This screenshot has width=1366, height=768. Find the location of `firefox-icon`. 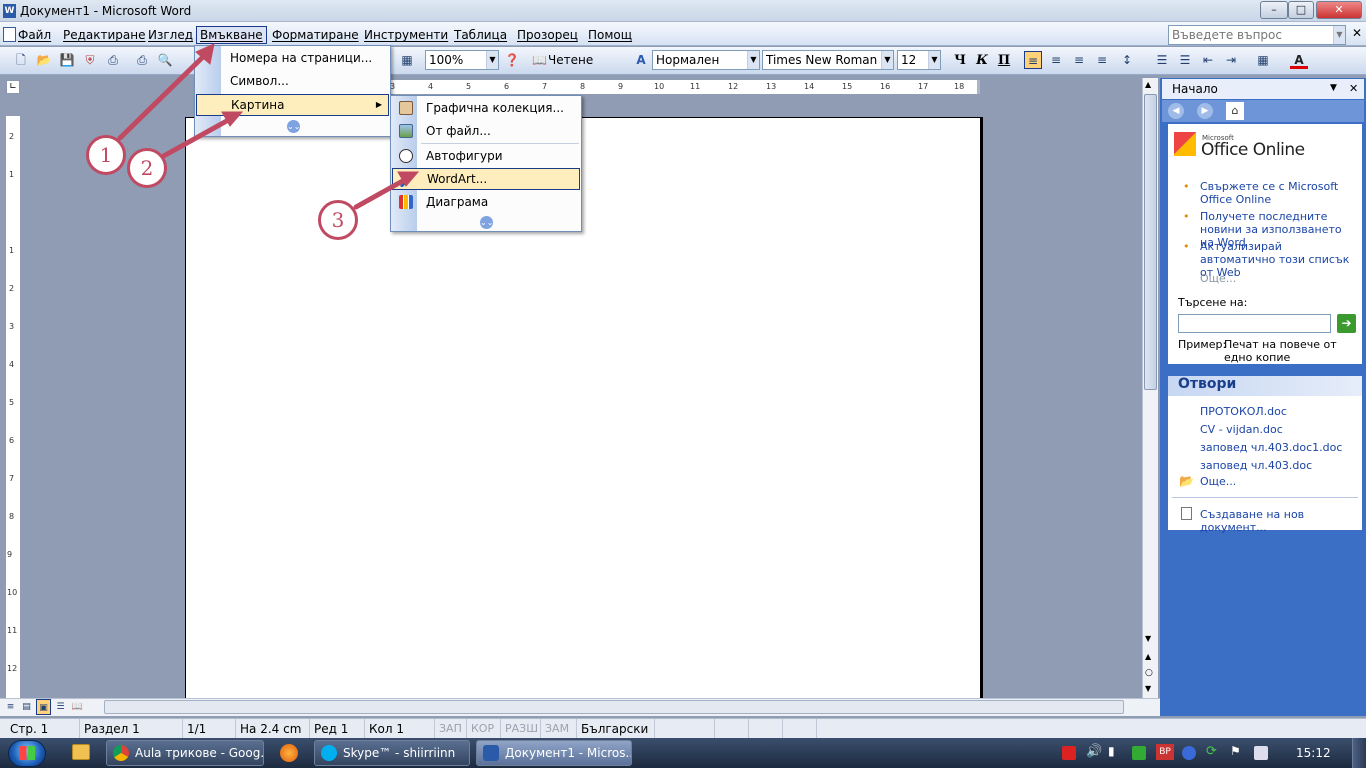

firefox-icon is located at coordinates (289, 753).